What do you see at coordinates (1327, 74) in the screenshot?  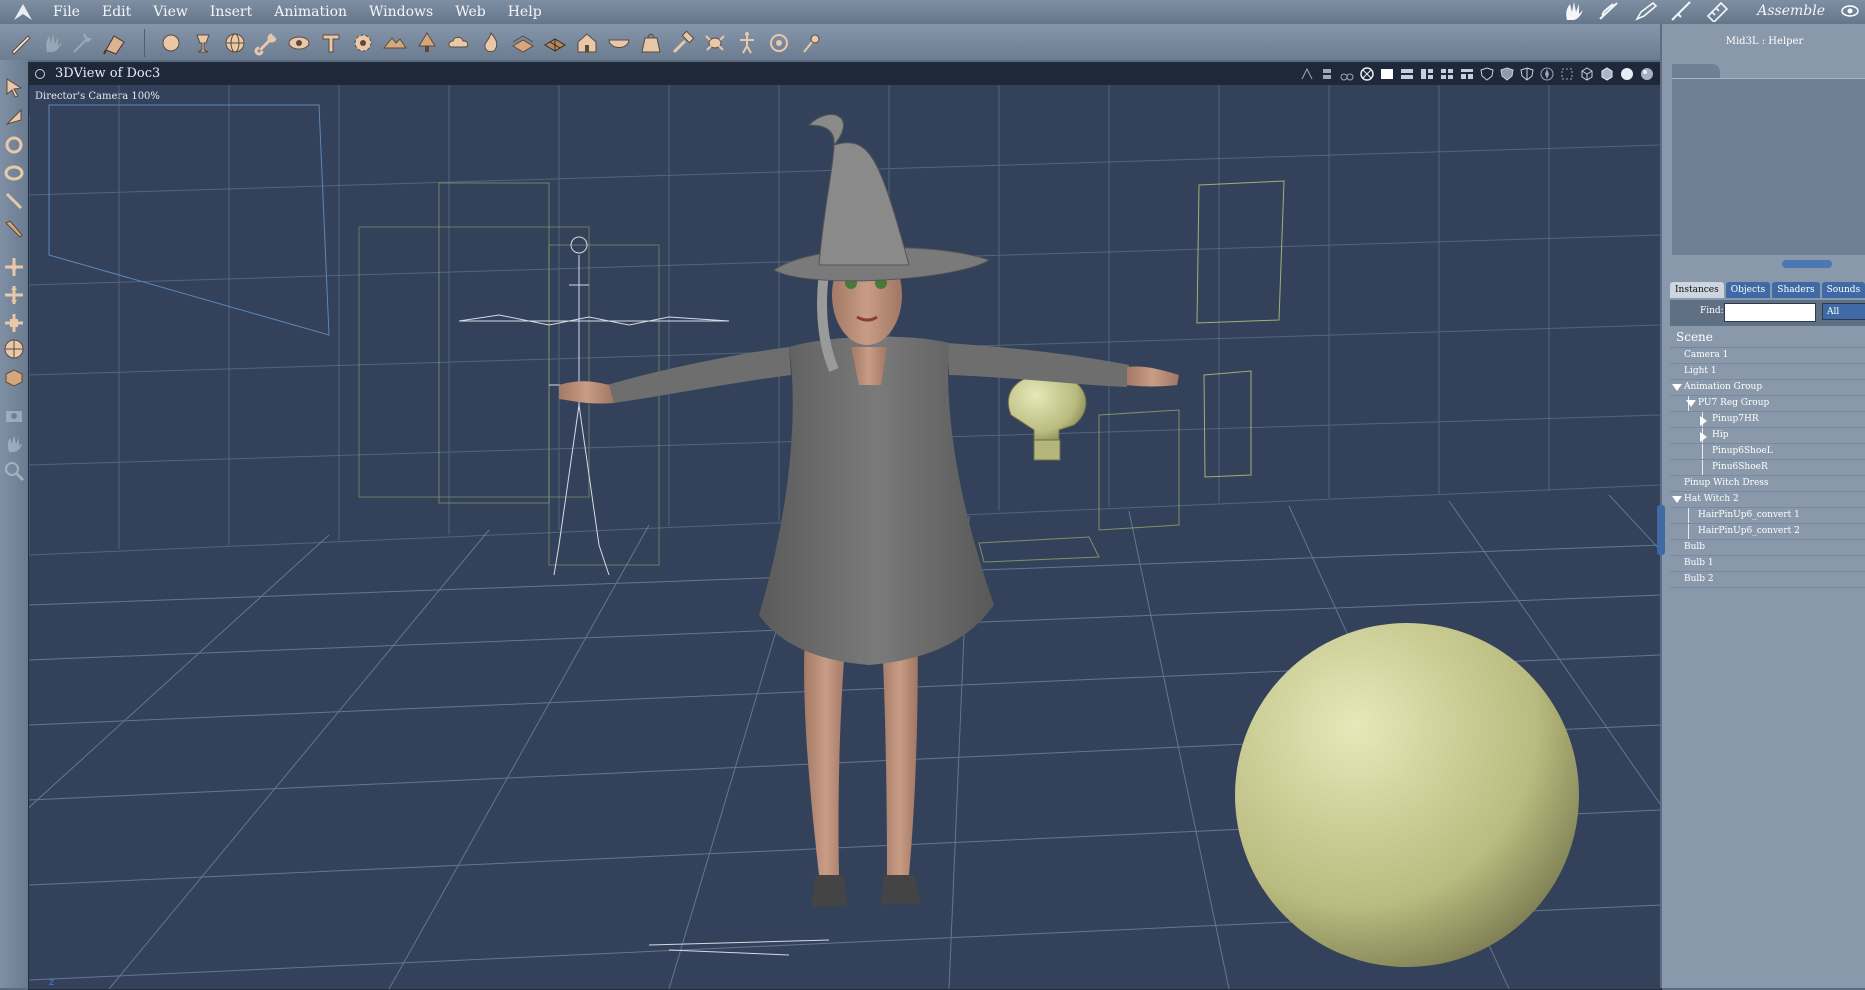 I see `camera-list-icon` at bounding box center [1327, 74].